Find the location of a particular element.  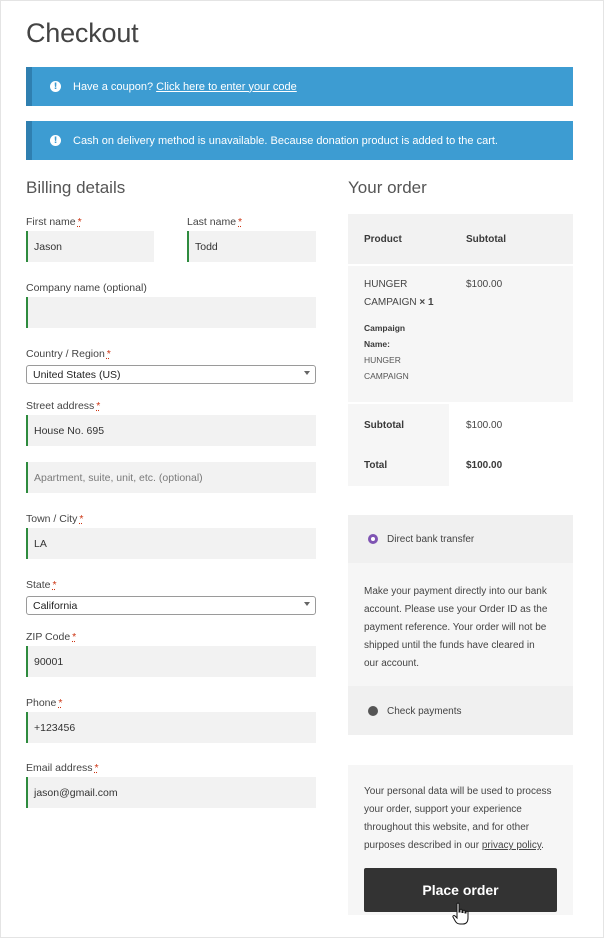

bank-transfer-radio is located at coordinates (373, 539).